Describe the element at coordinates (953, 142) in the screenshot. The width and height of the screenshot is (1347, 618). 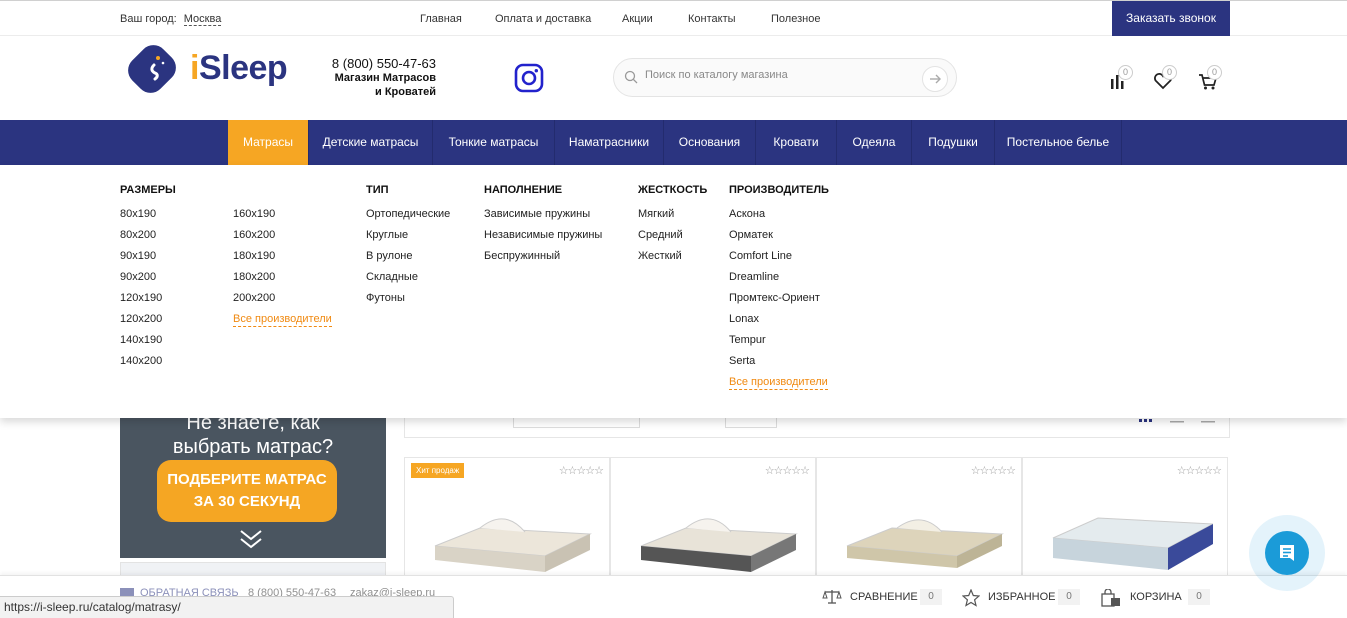
I see `nav-item-pillows: Подушки` at that location.